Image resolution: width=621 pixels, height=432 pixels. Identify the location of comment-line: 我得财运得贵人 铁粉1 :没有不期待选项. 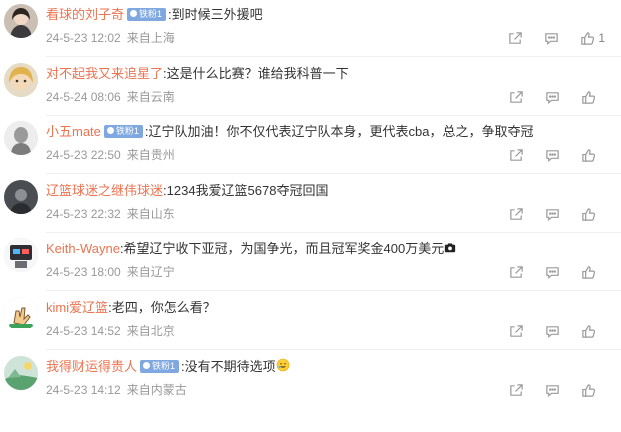
(168, 367).